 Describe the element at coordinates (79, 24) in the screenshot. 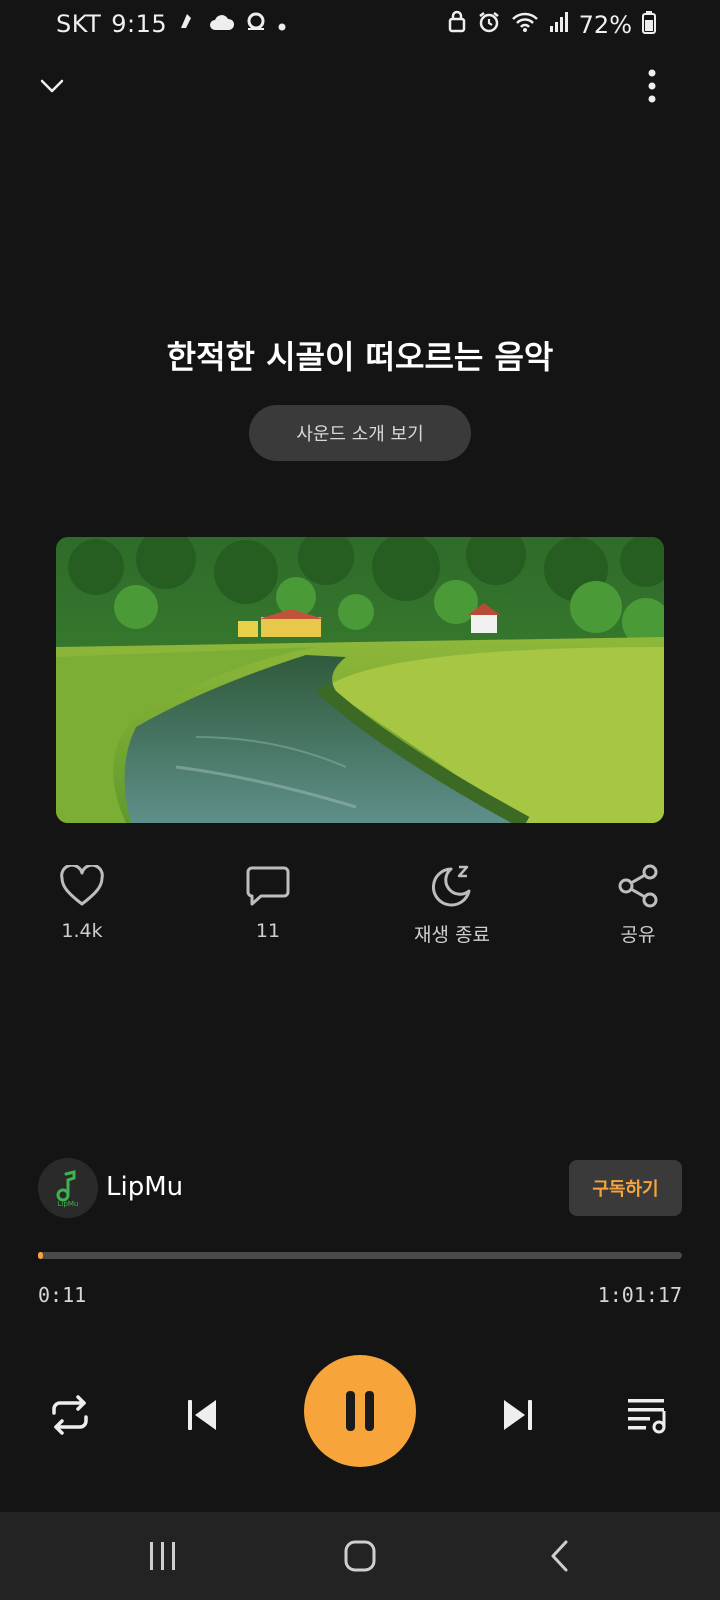

I see `carrier-label: SKT` at that location.